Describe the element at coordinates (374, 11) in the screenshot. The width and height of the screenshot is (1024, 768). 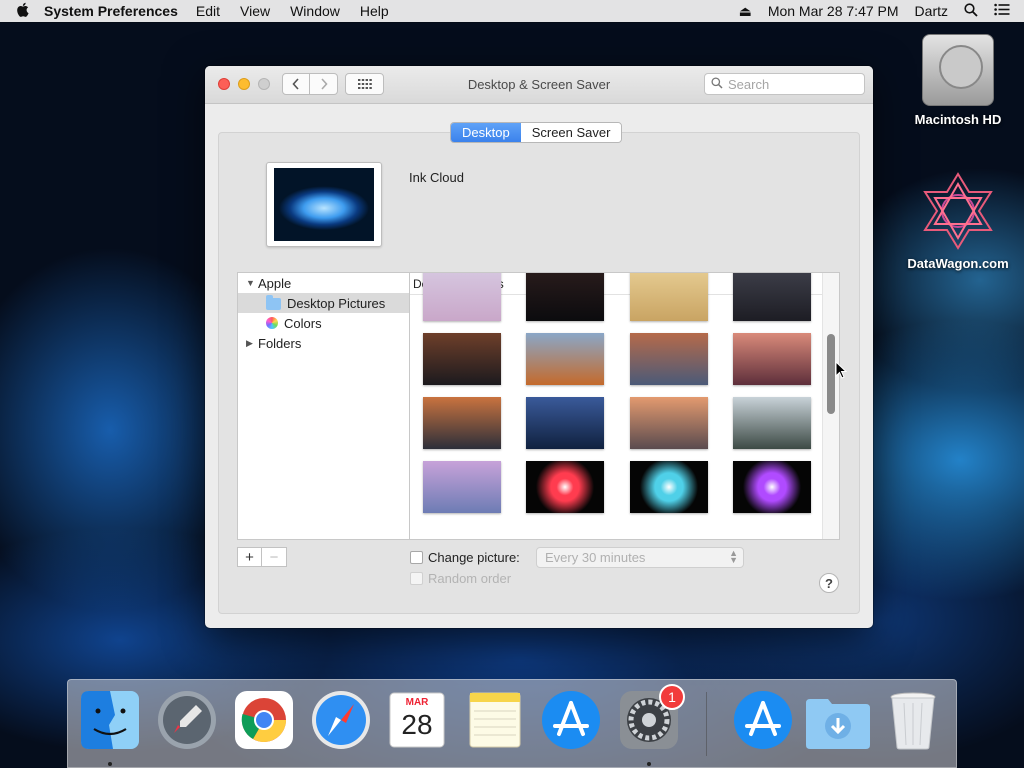
I see `menu-help: Help` at that location.